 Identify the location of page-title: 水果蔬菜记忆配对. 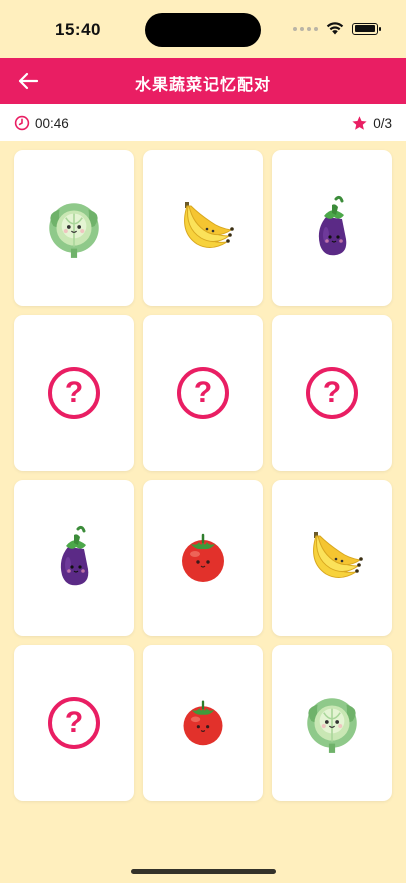
(202, 85).